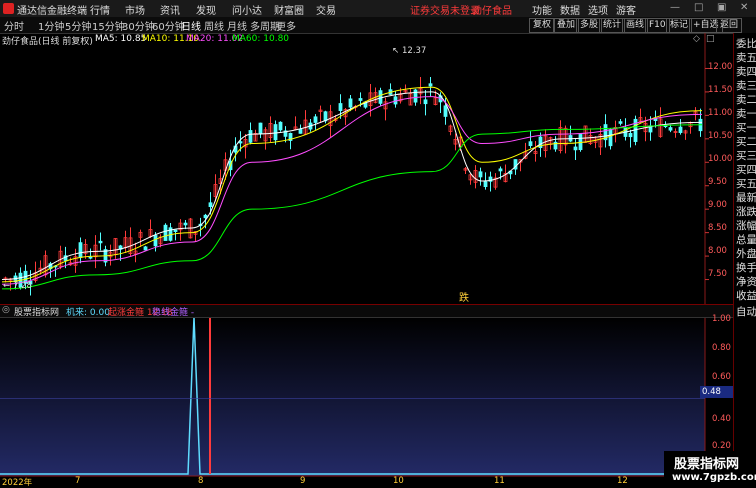 The height and width of the screenshot is (488, 756). Describe the element at coordinates (289, 9) in the screenshot. I see `menu-wealth: 财富圈` at that location.